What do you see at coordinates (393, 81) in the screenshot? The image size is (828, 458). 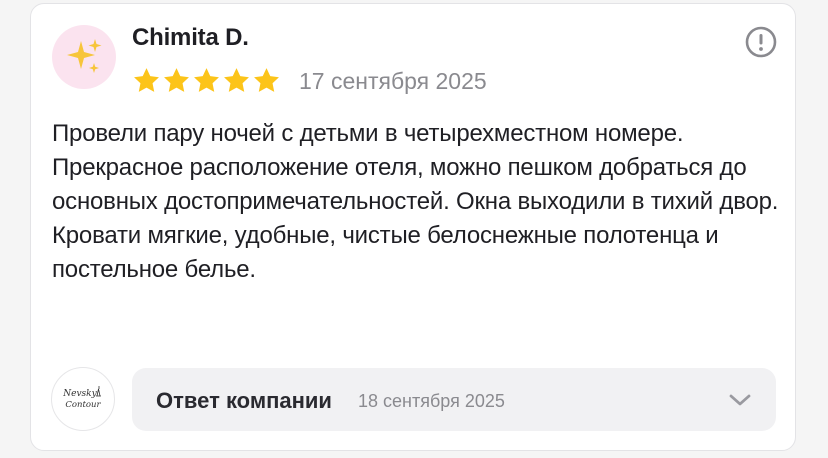 I see `review-date: 17 сентября 2025` at bounding box center [393, 81].